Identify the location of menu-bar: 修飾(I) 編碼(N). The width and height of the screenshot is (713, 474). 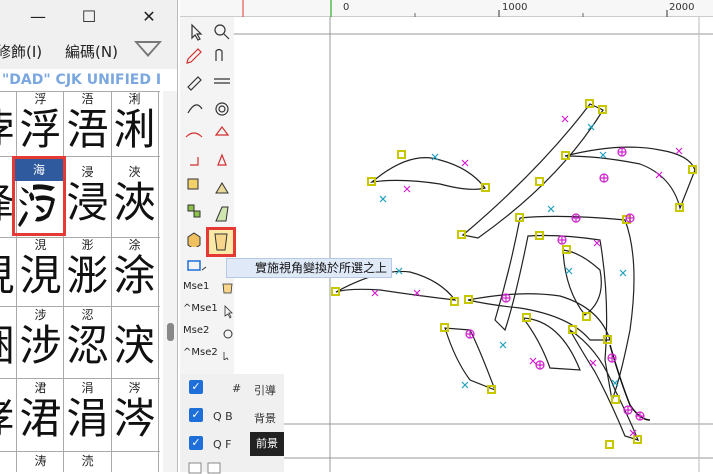
(88, 51).